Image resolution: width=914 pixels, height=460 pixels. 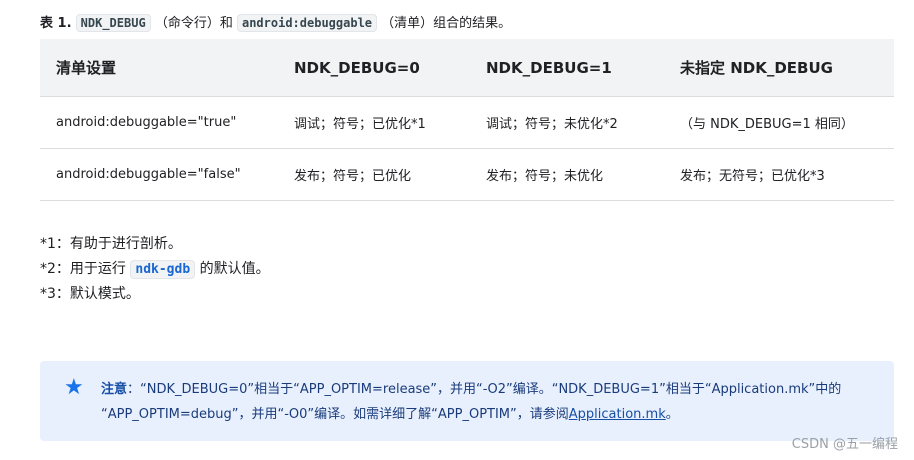 What do you see at coordinates (374, 174) in the screenshot?
I see `table-cell: 发布；符号；已优化` at bounding box center [374, 174].